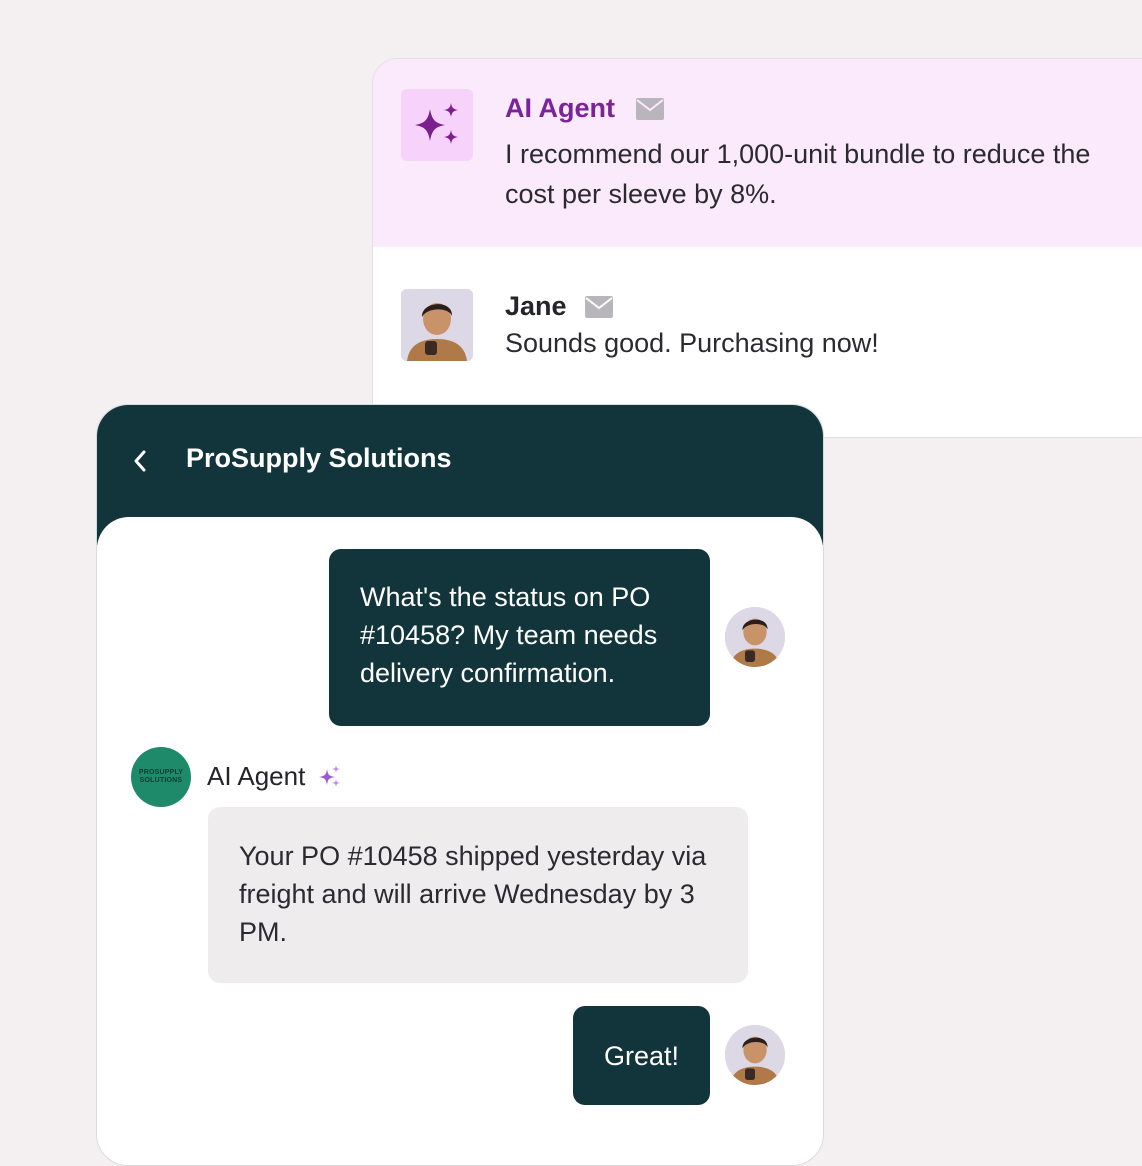 The width and height of the screenshot is (1142, 1166). I want to click on prosupply-logo-avatar: PROSUPPLY SOLUTIONS, so click(161, 777).